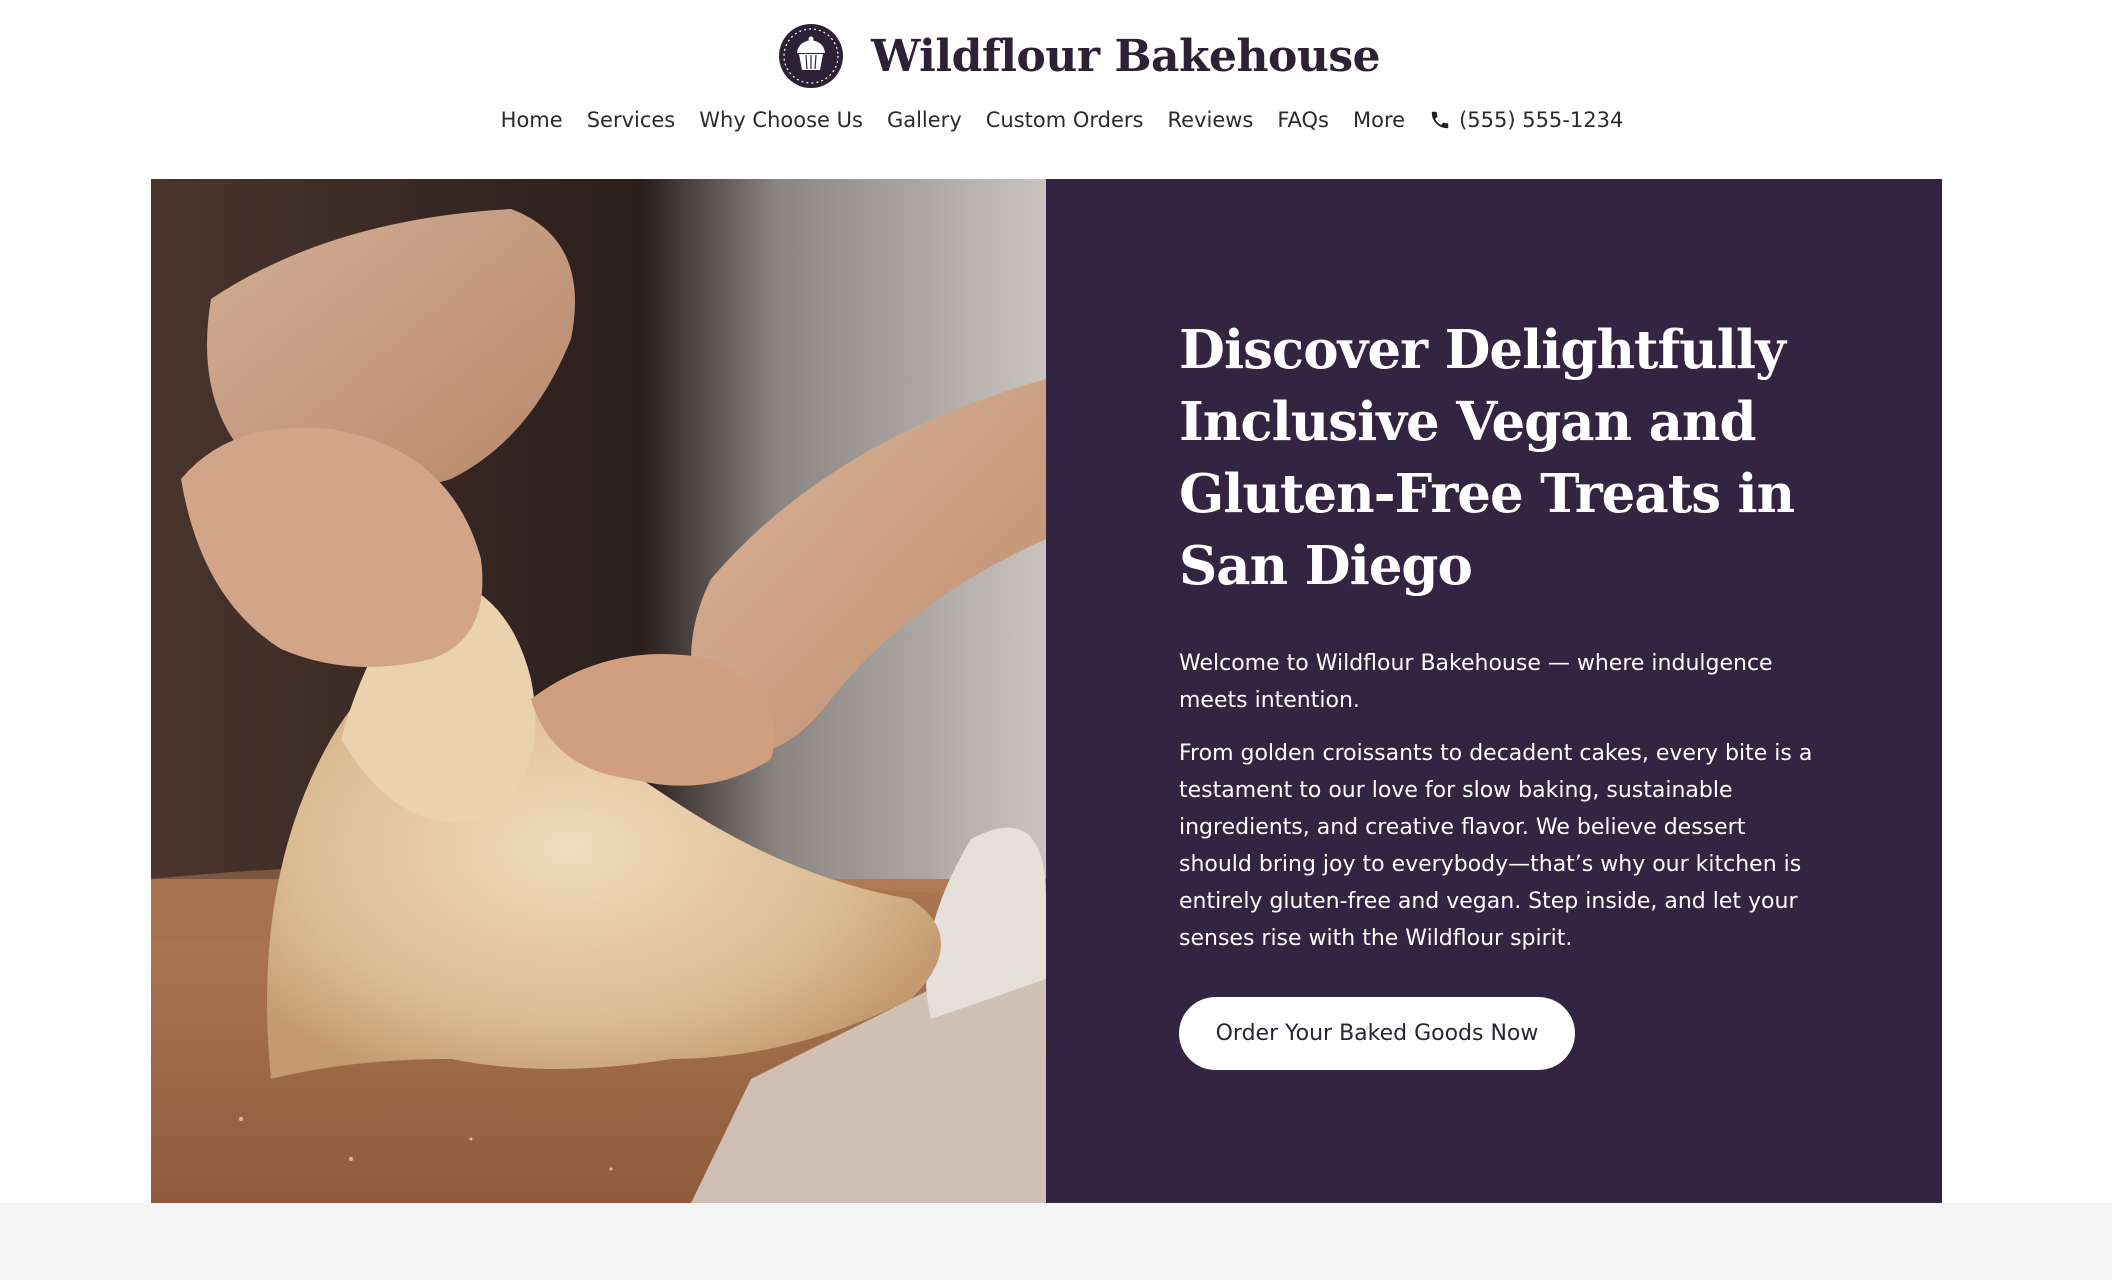 Image resolution: width=2112 pixels, height=1280 pixels. Describe the element at coordinates (1211, 120) in the screenshot. I see `nav-item-reviews: Reviews` at that location.